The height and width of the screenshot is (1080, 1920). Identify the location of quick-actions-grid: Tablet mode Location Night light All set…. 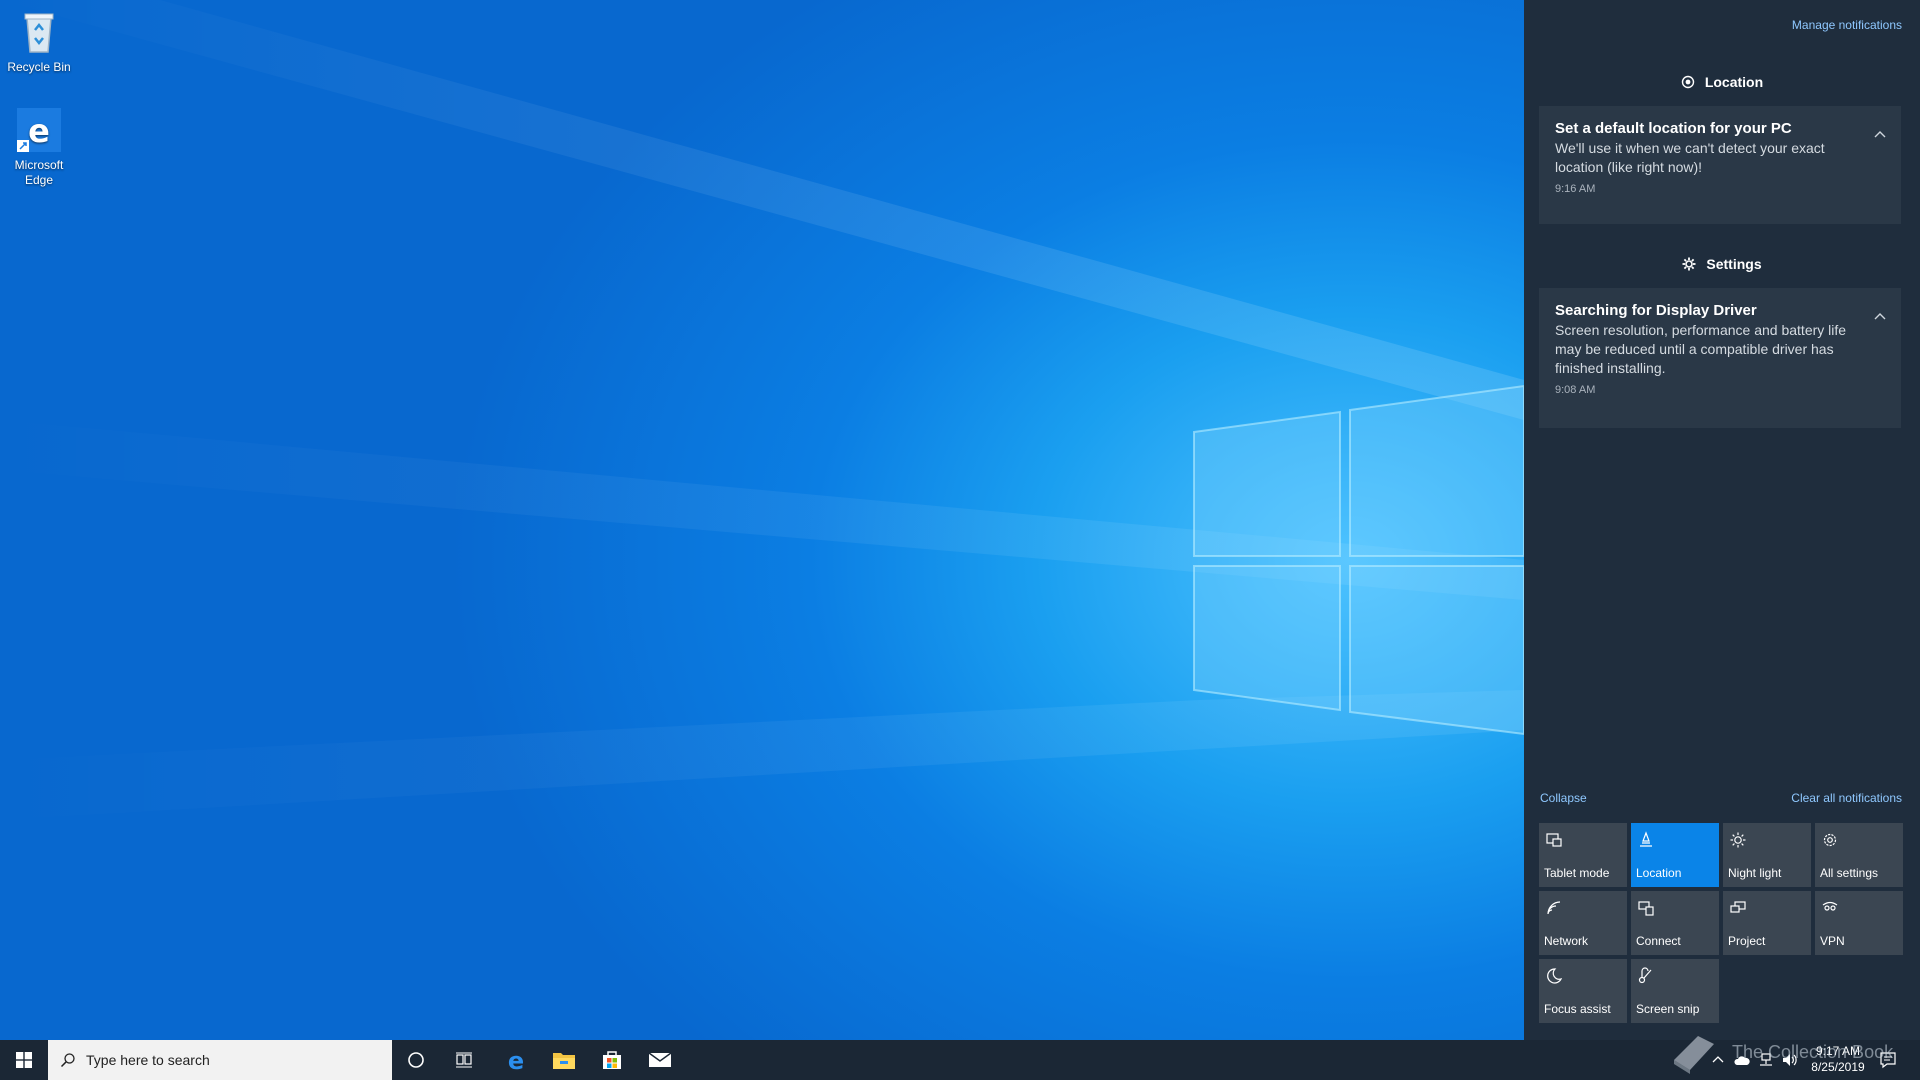
(1724, 923).